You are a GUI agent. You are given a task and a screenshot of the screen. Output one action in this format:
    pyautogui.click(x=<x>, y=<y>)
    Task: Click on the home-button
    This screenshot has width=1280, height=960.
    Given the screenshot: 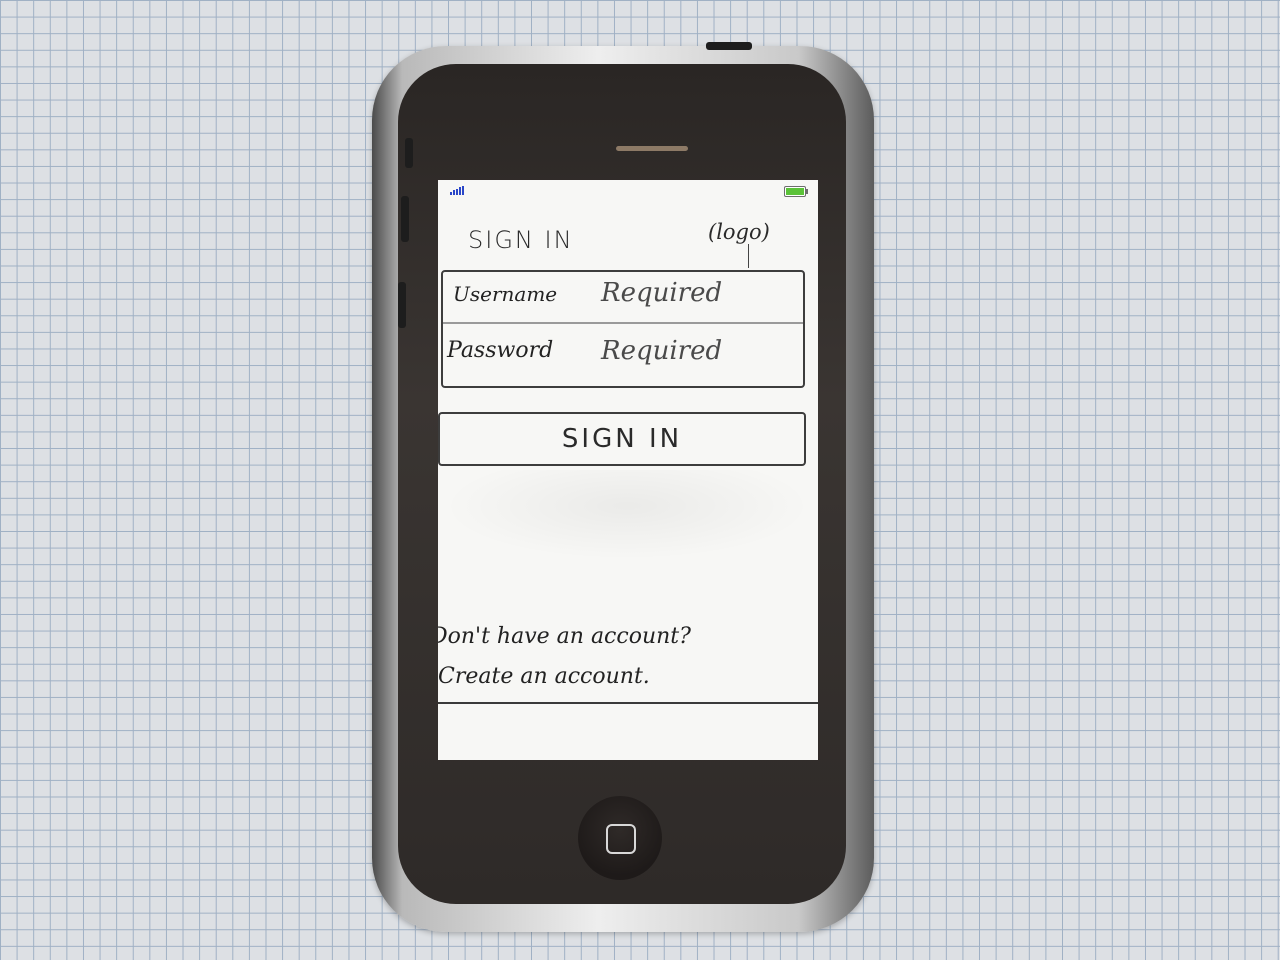 What is the action you would take?
    pyautogui.click(x=620, y=838)
    